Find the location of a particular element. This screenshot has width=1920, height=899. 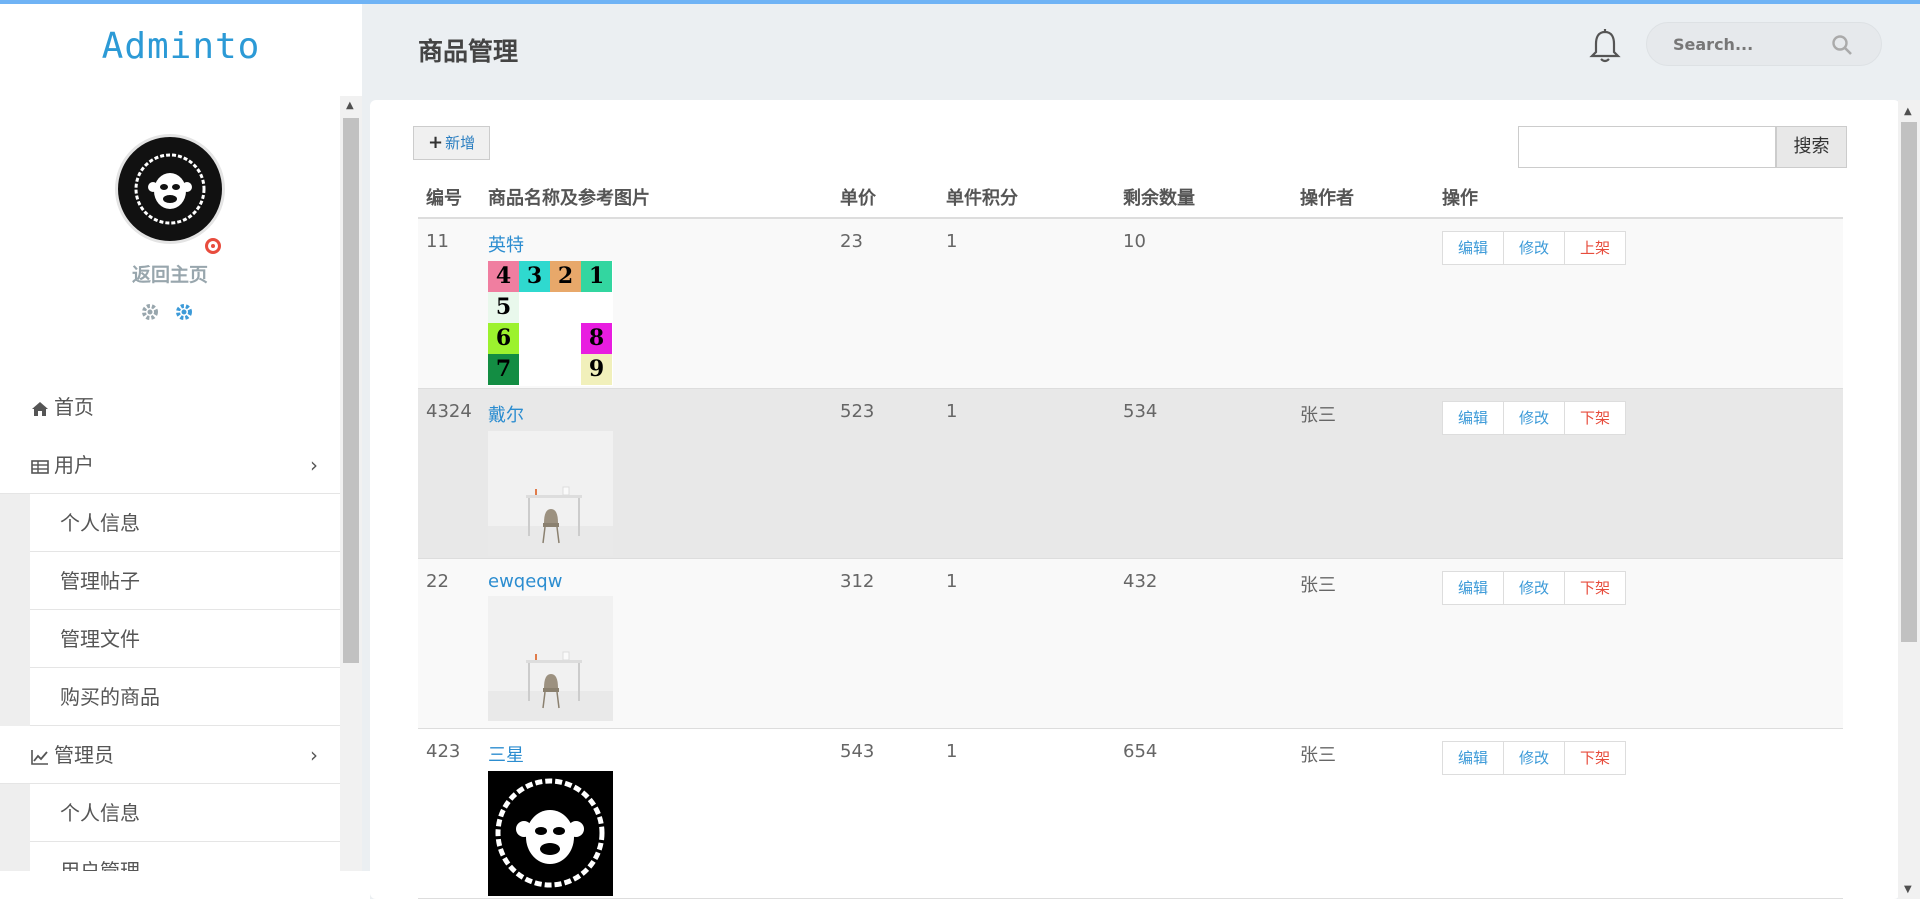

table-row: 22 ewqeqw 312 1 432 张三 编辑 修改 下架 is located at coordinates (1130, 643).